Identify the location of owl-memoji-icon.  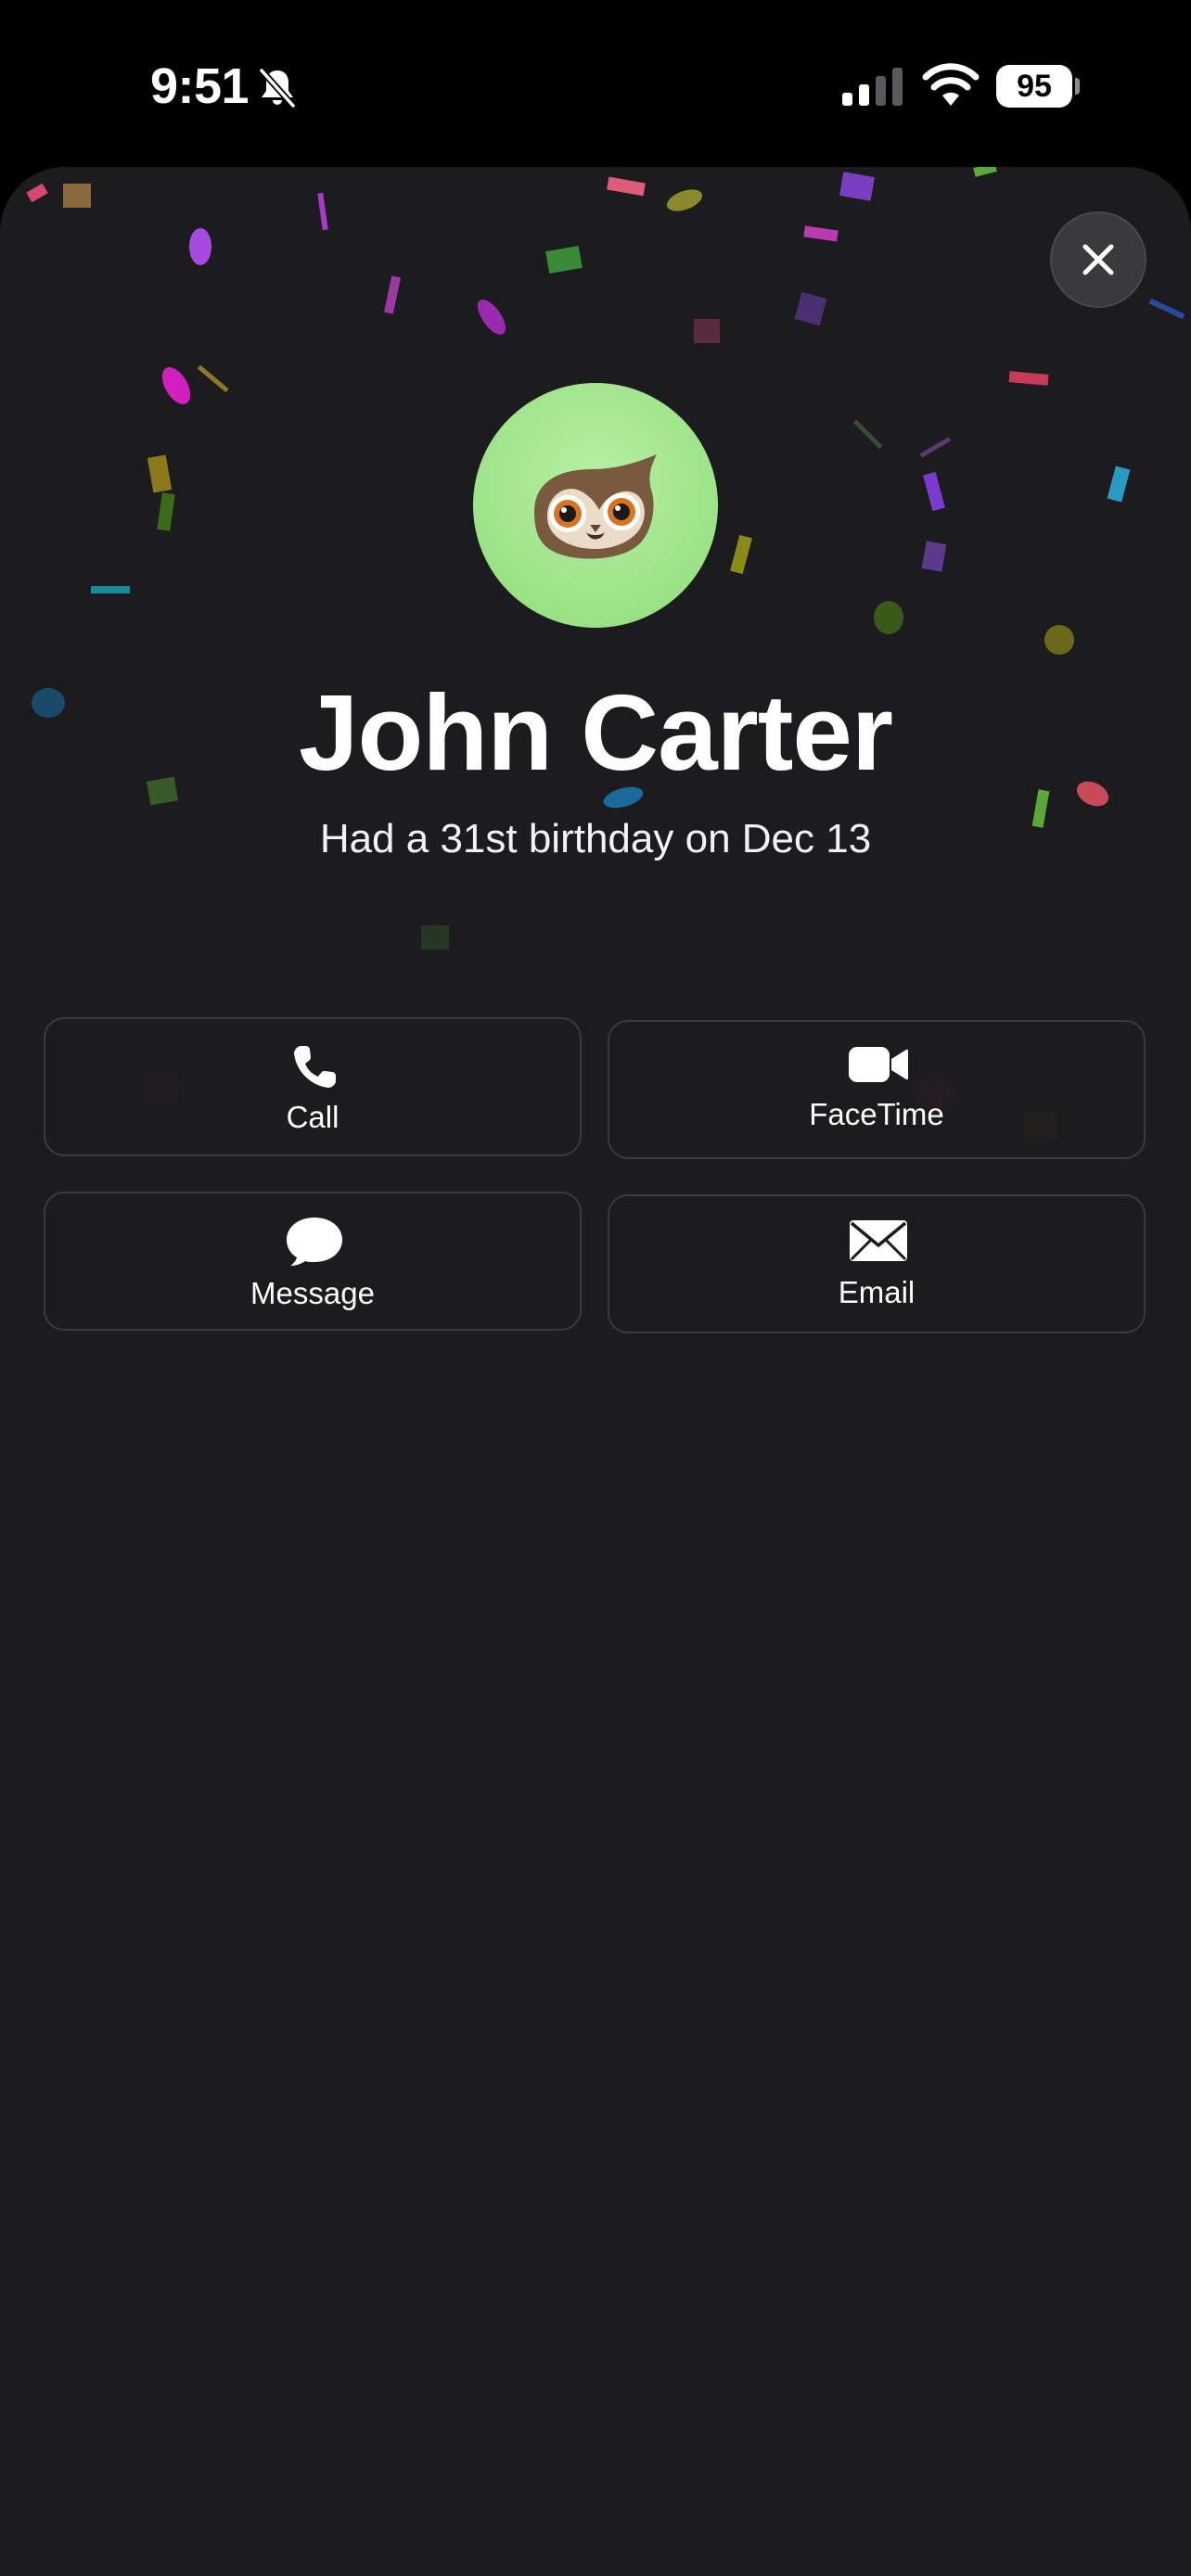
(595, 506).